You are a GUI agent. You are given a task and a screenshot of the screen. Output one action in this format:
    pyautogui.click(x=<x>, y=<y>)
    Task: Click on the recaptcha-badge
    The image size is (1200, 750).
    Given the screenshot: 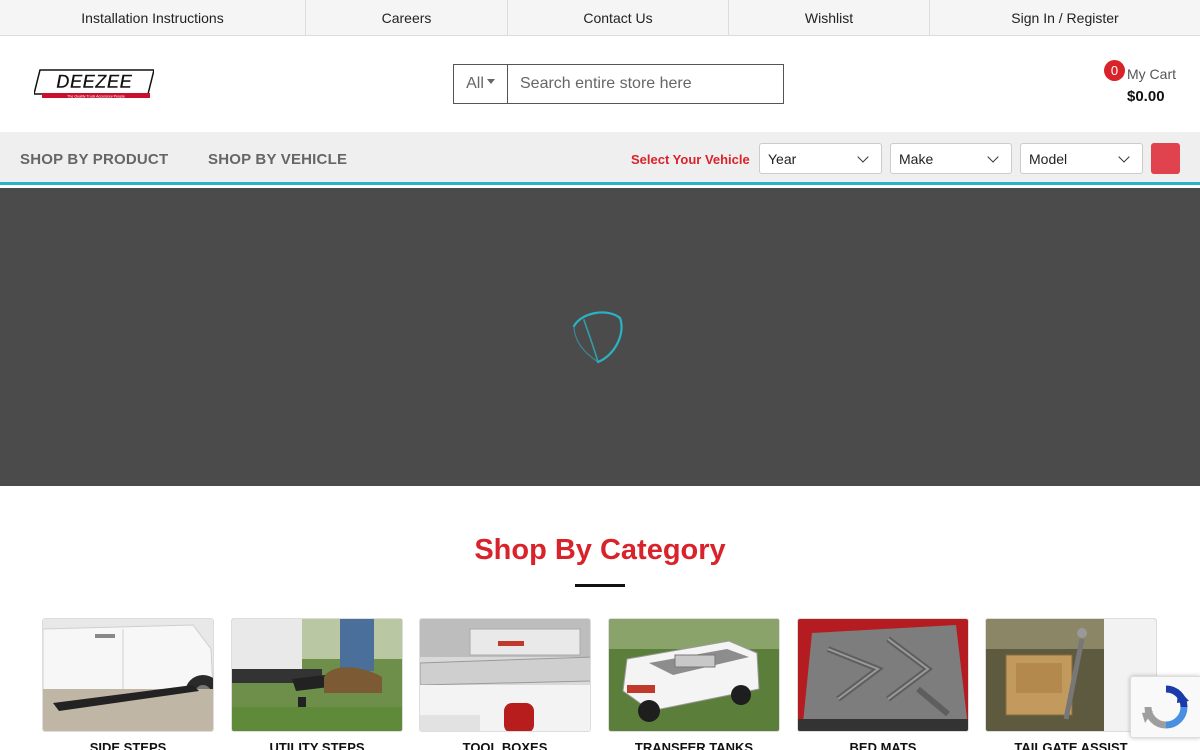 What is the action you would take?
    pyautogui.click(x=1165, y=707)
    